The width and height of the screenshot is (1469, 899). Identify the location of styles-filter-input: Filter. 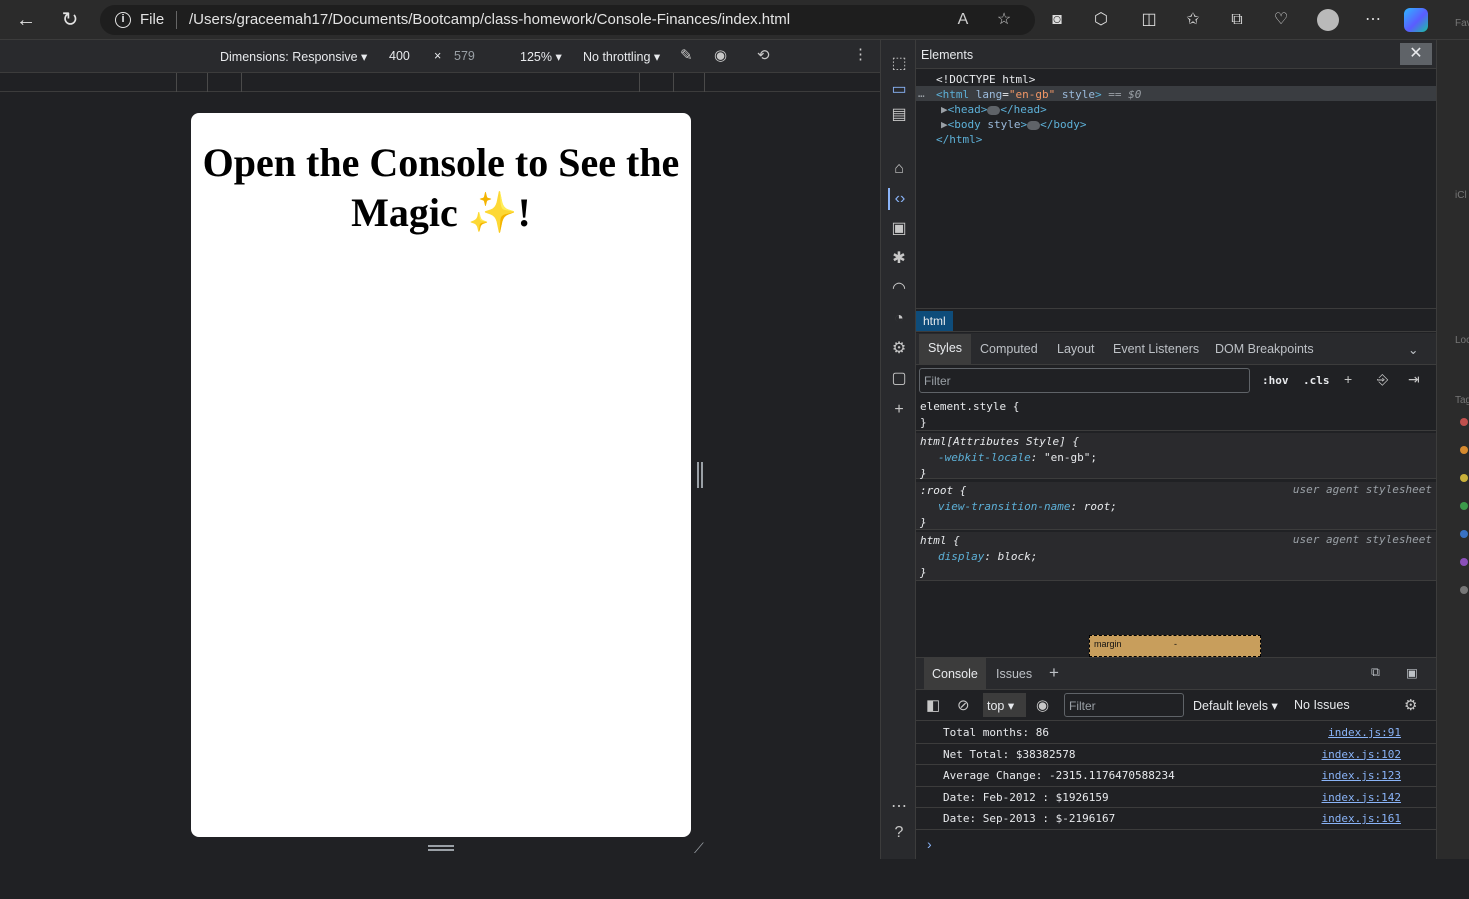
(1084, 380).